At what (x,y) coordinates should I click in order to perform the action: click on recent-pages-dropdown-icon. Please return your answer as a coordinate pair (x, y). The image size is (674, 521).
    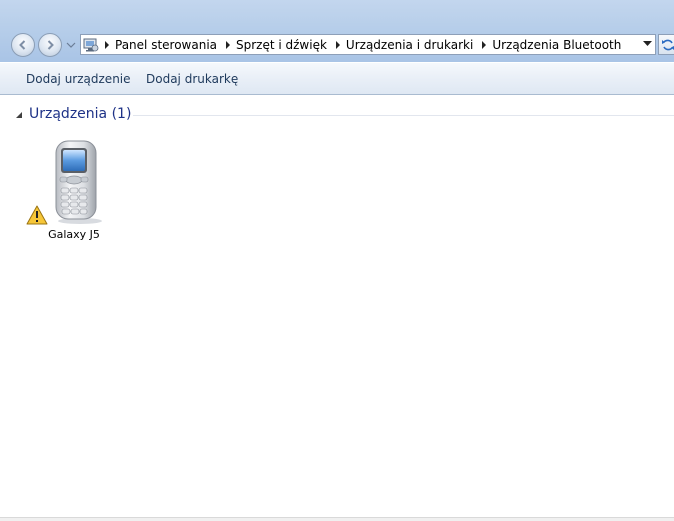
    Looking at the image, I should click on (71, 45).